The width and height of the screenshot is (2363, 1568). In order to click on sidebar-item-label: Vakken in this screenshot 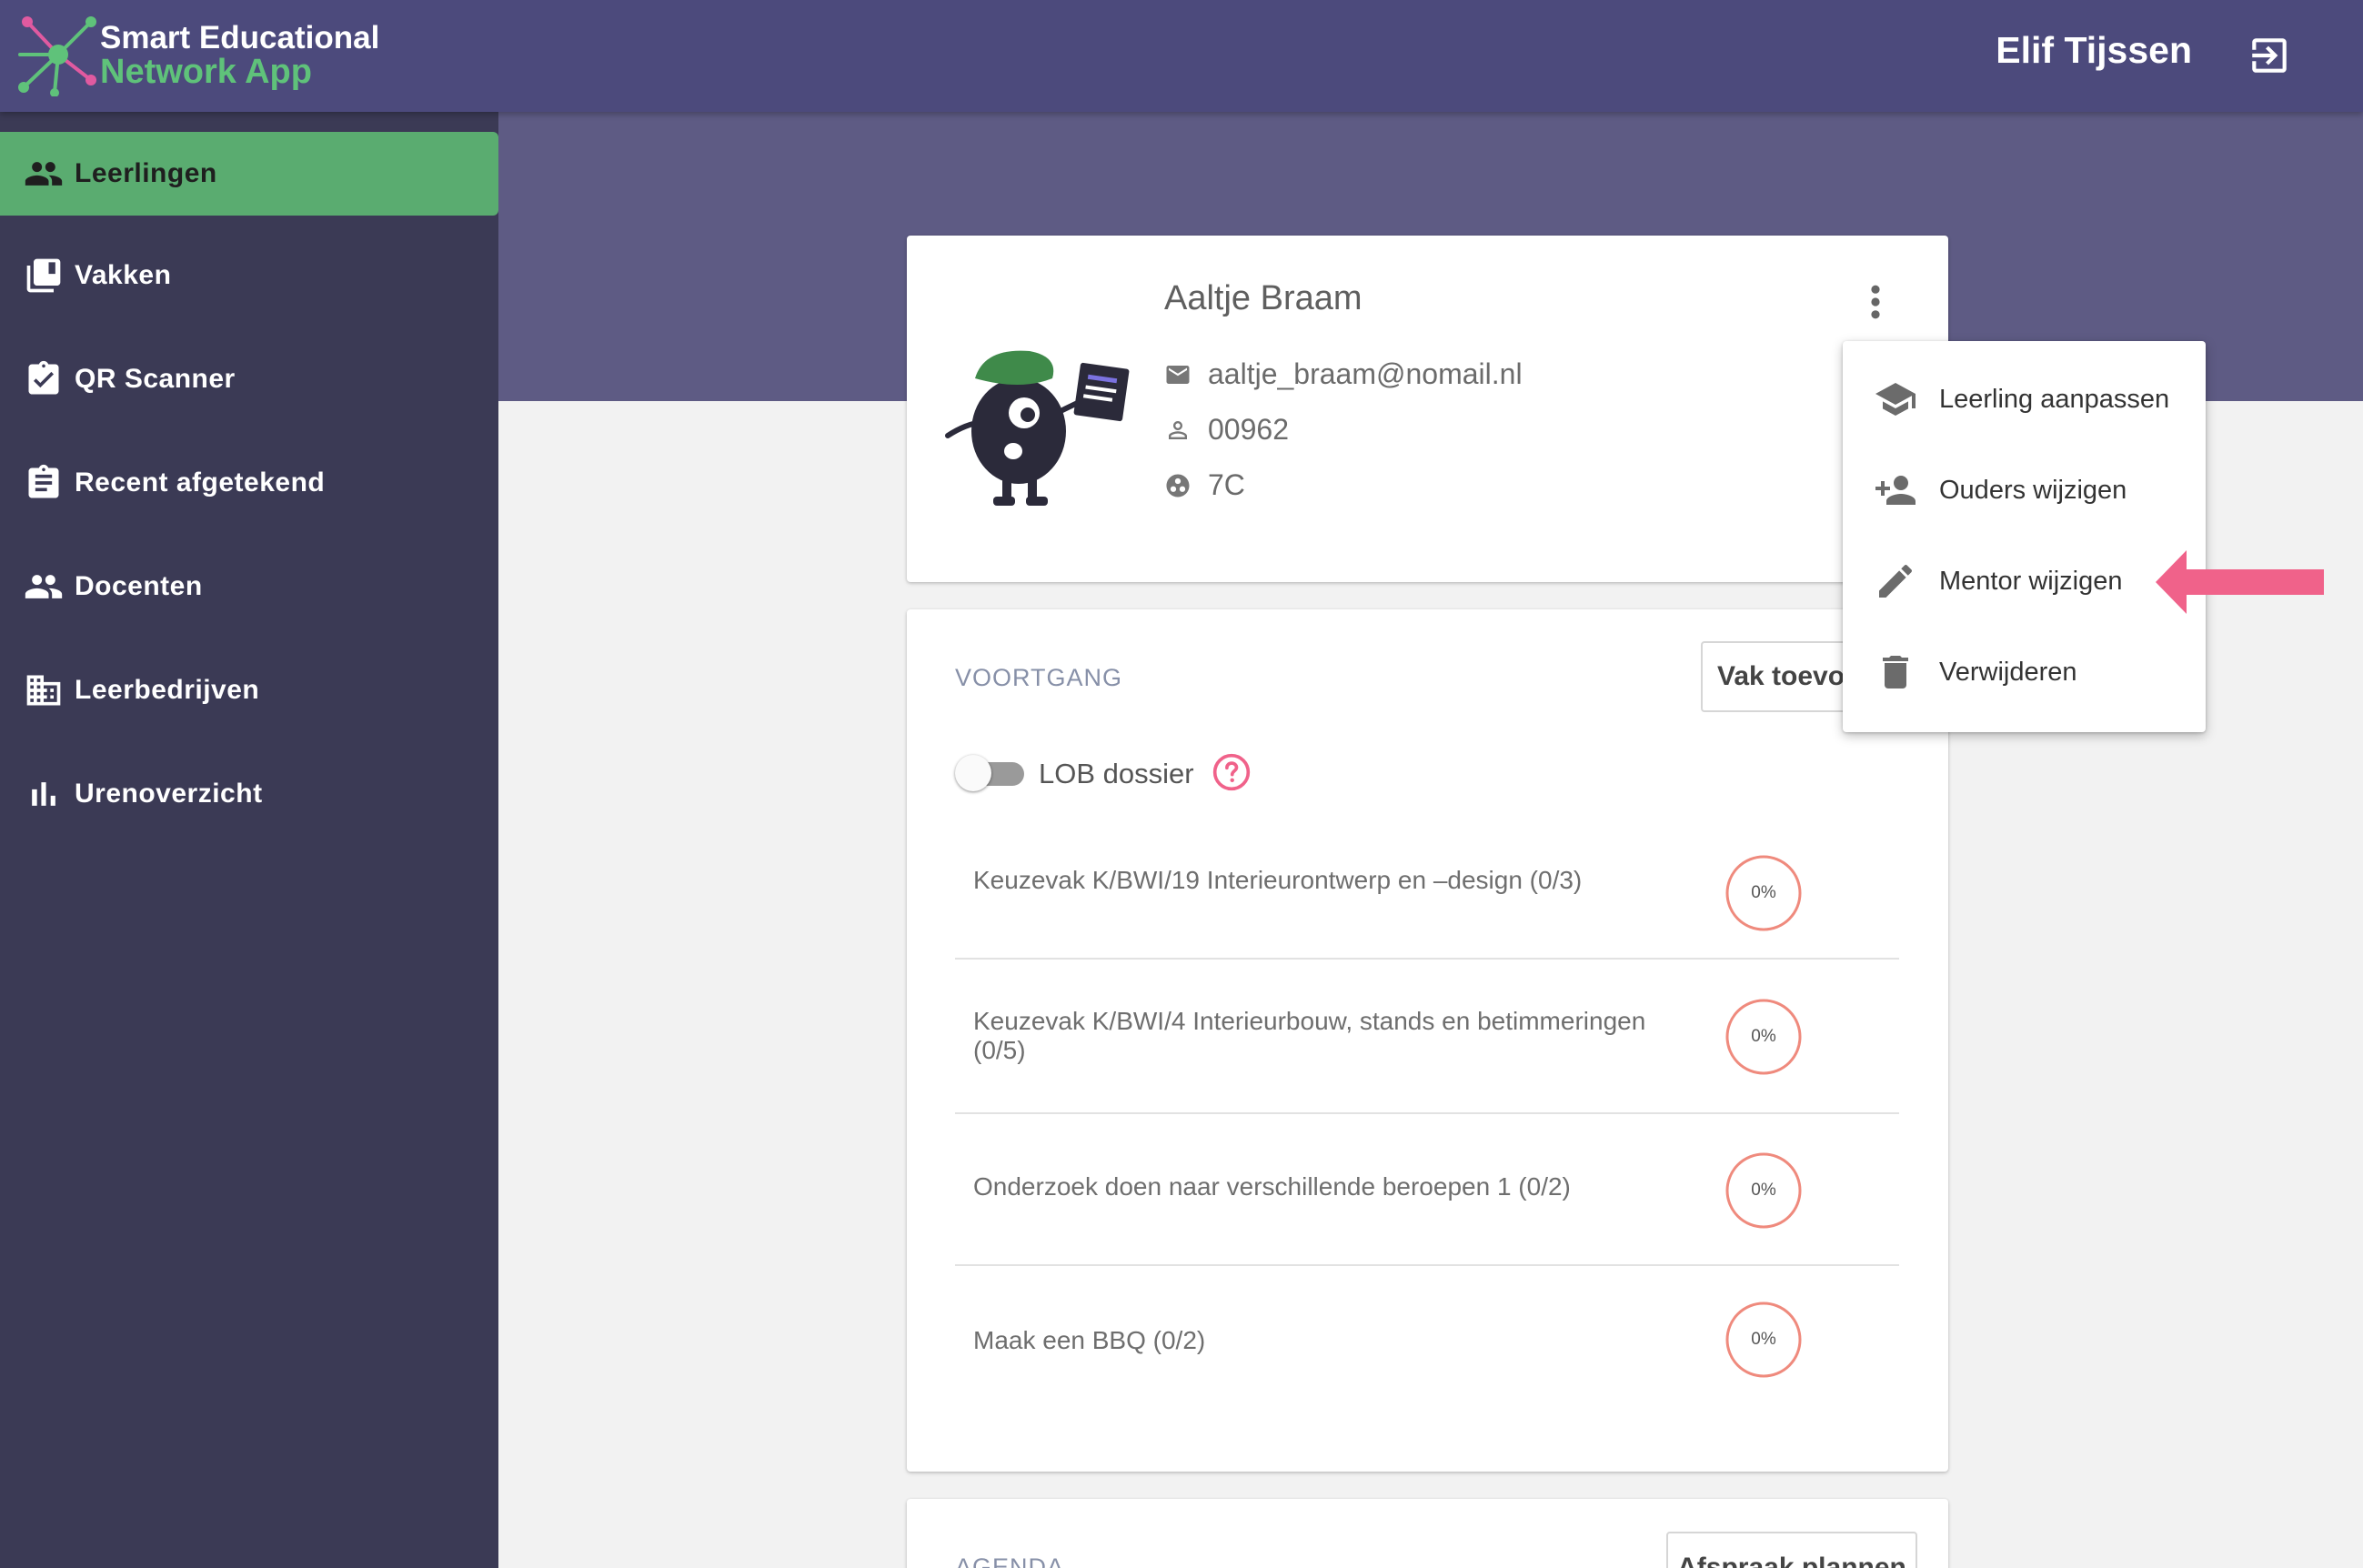, I will do `click(123, 275)`.